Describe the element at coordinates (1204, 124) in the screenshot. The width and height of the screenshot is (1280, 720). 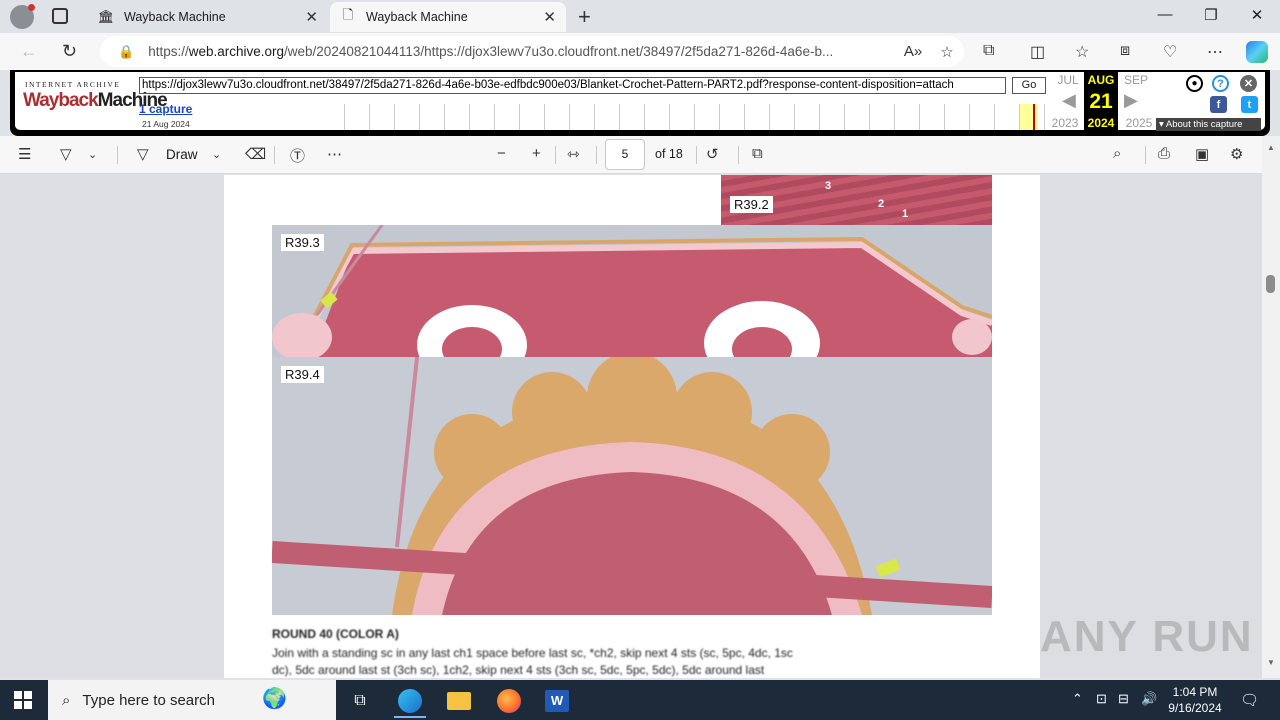
I see `about-capture-label: About this capture` at that location.